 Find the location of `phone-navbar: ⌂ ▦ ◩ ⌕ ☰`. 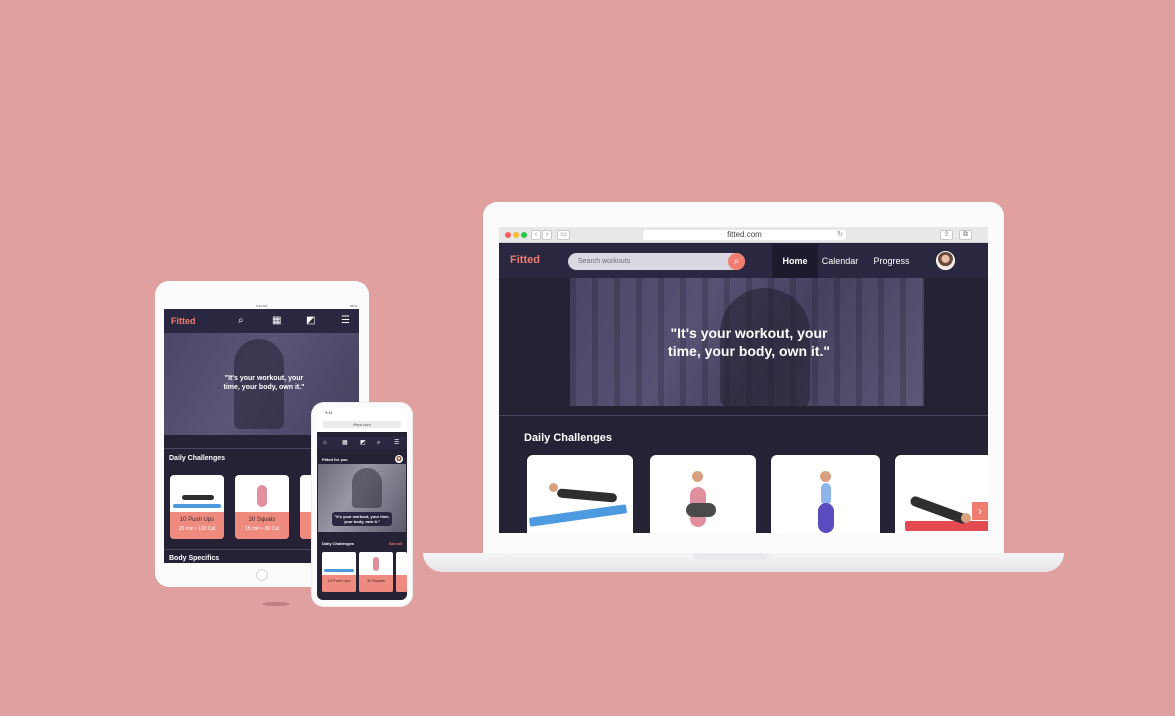

phone-navbar: ⌂ ▦ ◩ ⌕ ☰ is located at coordinates (362, 443).